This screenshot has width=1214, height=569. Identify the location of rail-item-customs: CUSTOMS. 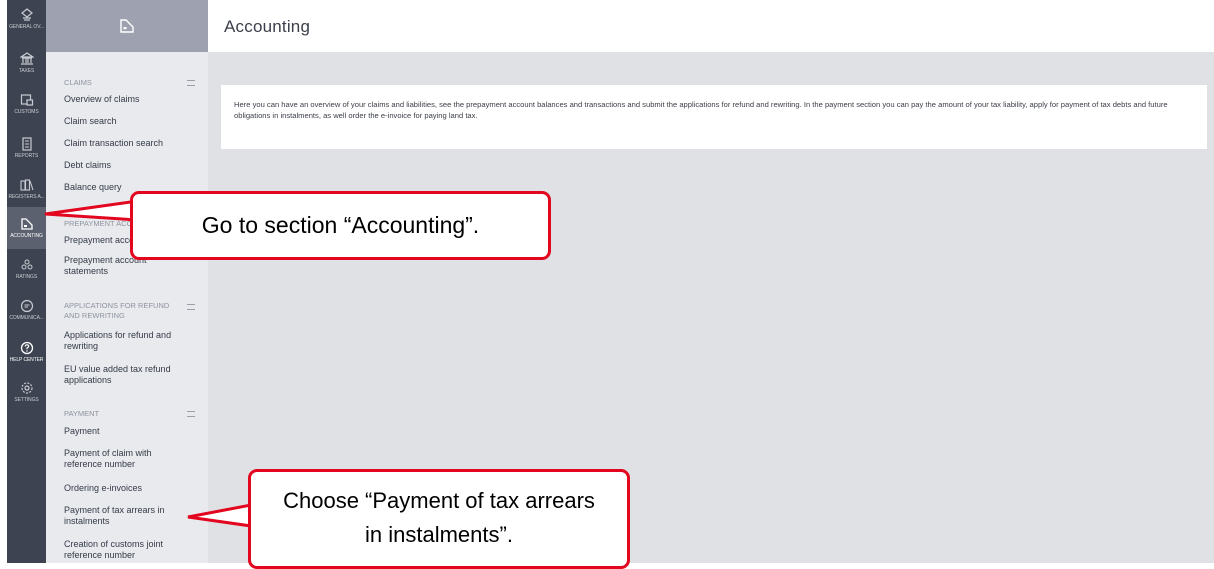
(26, 104).